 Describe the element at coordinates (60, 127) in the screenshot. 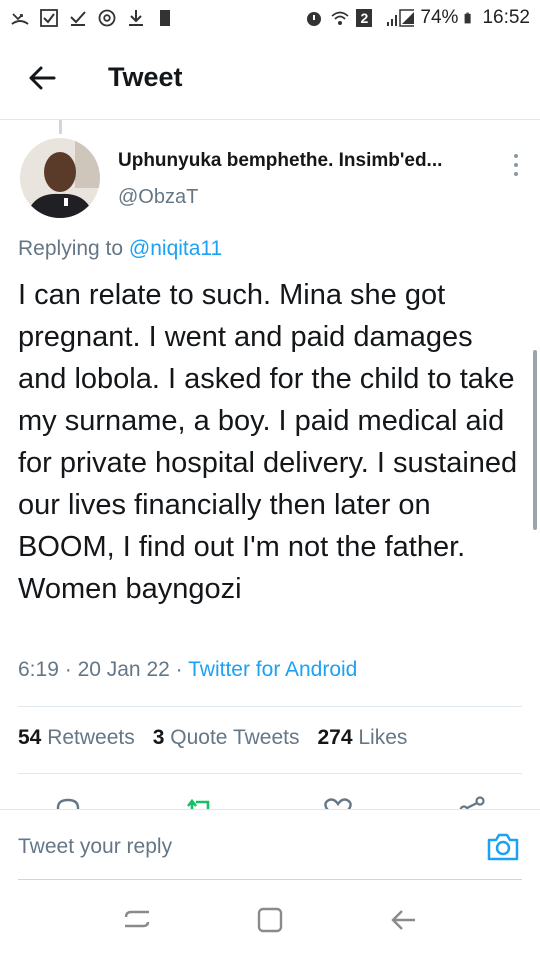

I see `thread-connector-line` at that location.